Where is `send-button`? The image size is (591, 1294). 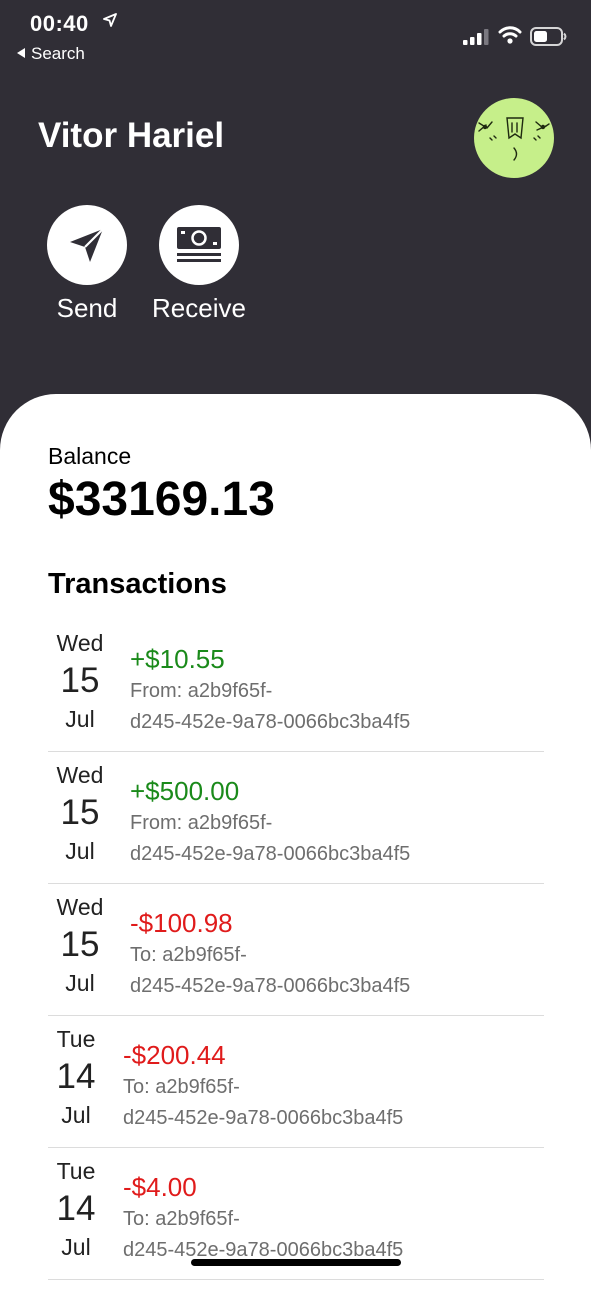 send-button is located at coordinates (87, 245).